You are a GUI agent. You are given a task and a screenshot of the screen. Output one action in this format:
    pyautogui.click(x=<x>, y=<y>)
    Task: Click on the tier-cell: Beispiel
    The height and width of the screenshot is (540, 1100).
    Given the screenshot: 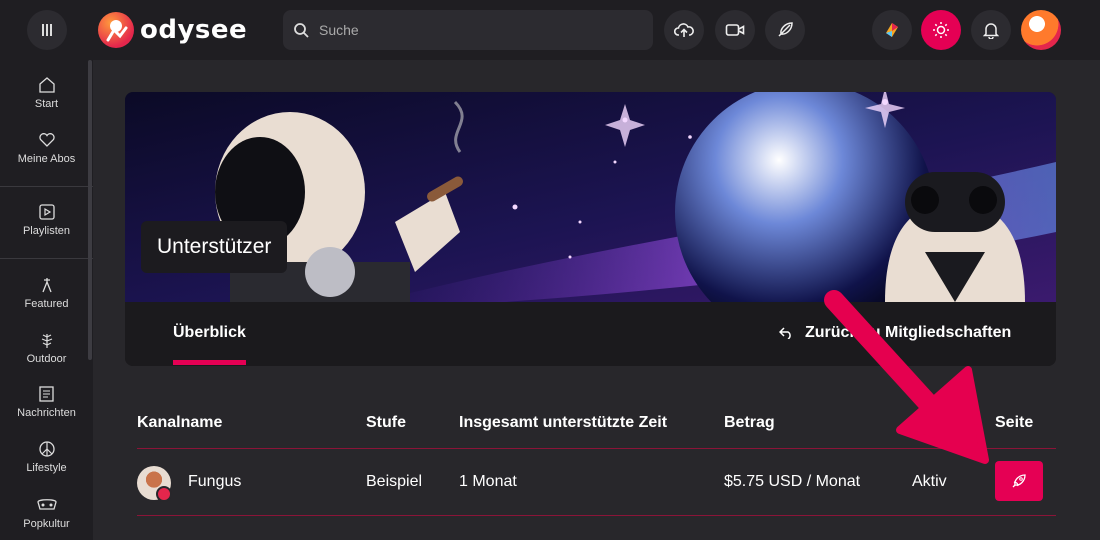 What is the action you would take?
    pyautogui.click(x=394, y=481)
    